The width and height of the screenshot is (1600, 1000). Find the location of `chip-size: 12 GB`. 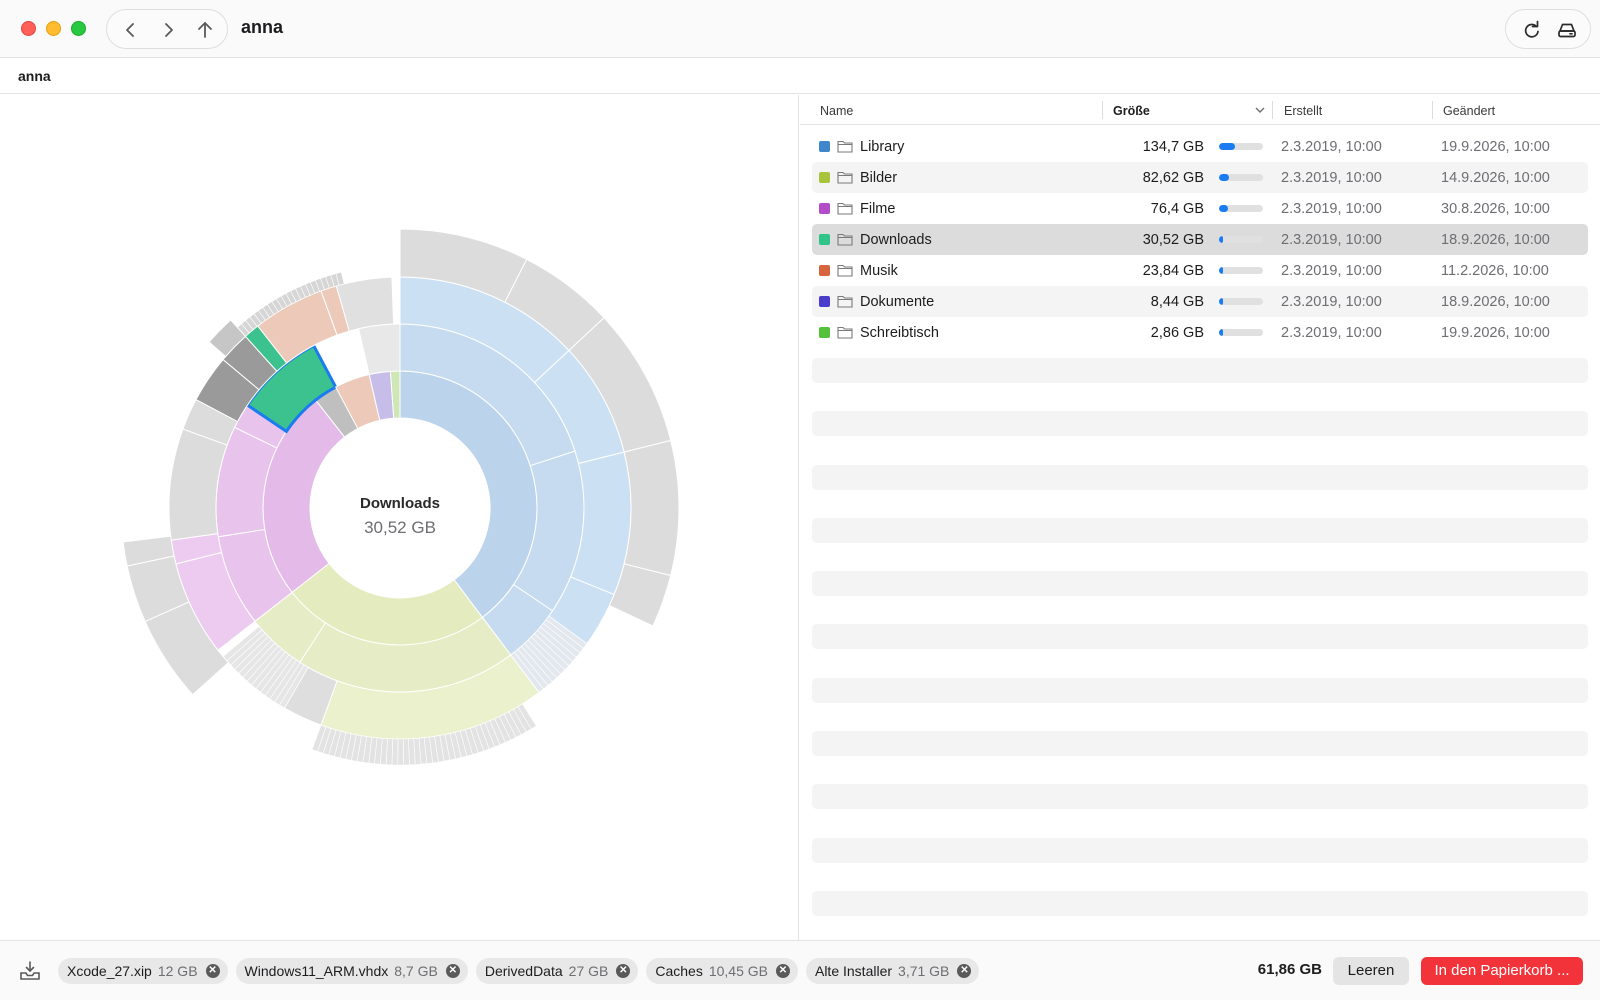

chip-size: 12 GB is located at coordinates (177, 971).